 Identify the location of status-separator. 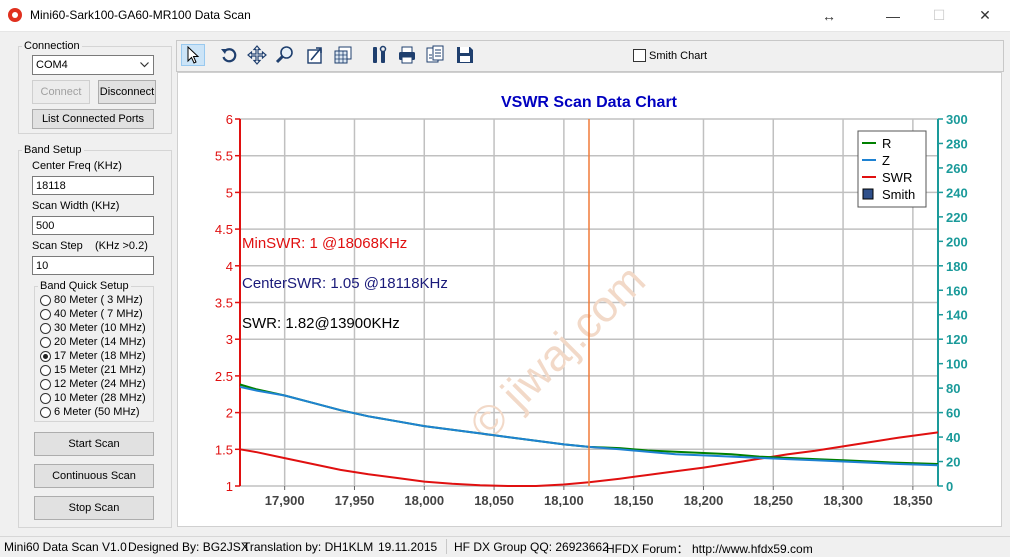
(446, 546).